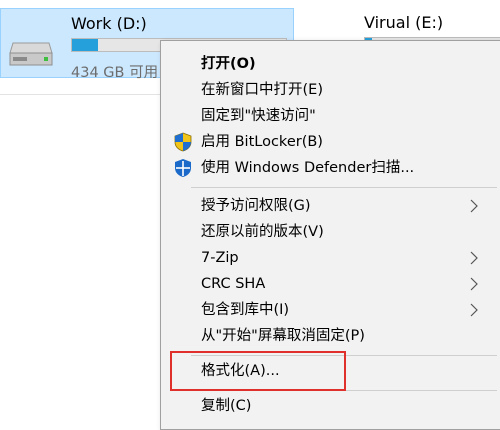 This screenshot has height=430, width=500. What do you see at coordinates (404, 22) in the screenshot?
I see `drive-name: Virual (E:)` at bounding box center [404, 22].